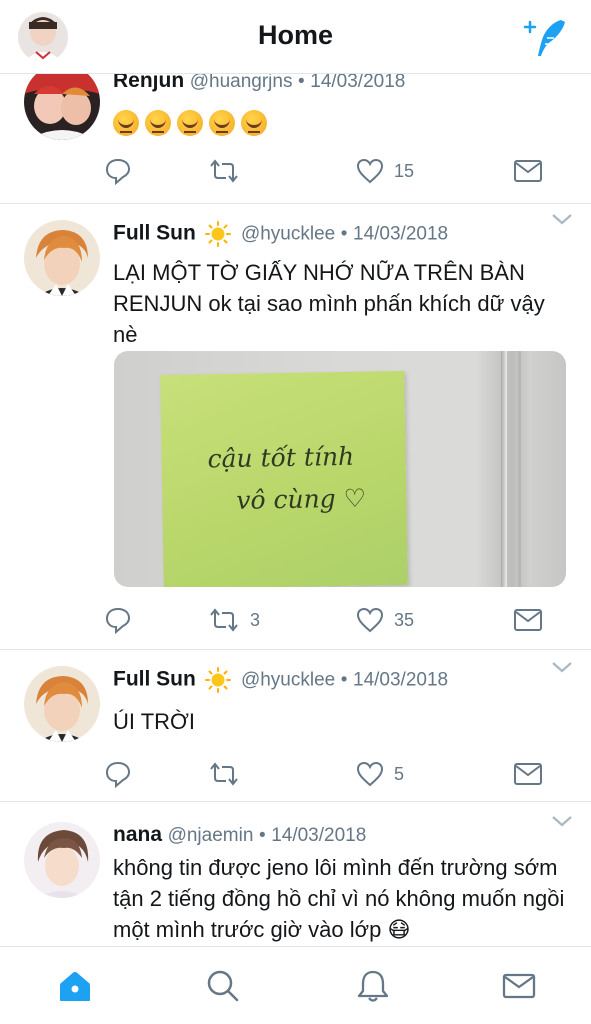 This screenshot has height=1024, width=591. What do you see at coordinates (385, 171) in the screenshot?
I see `like-button: 15` at bounding box center [385, 171].